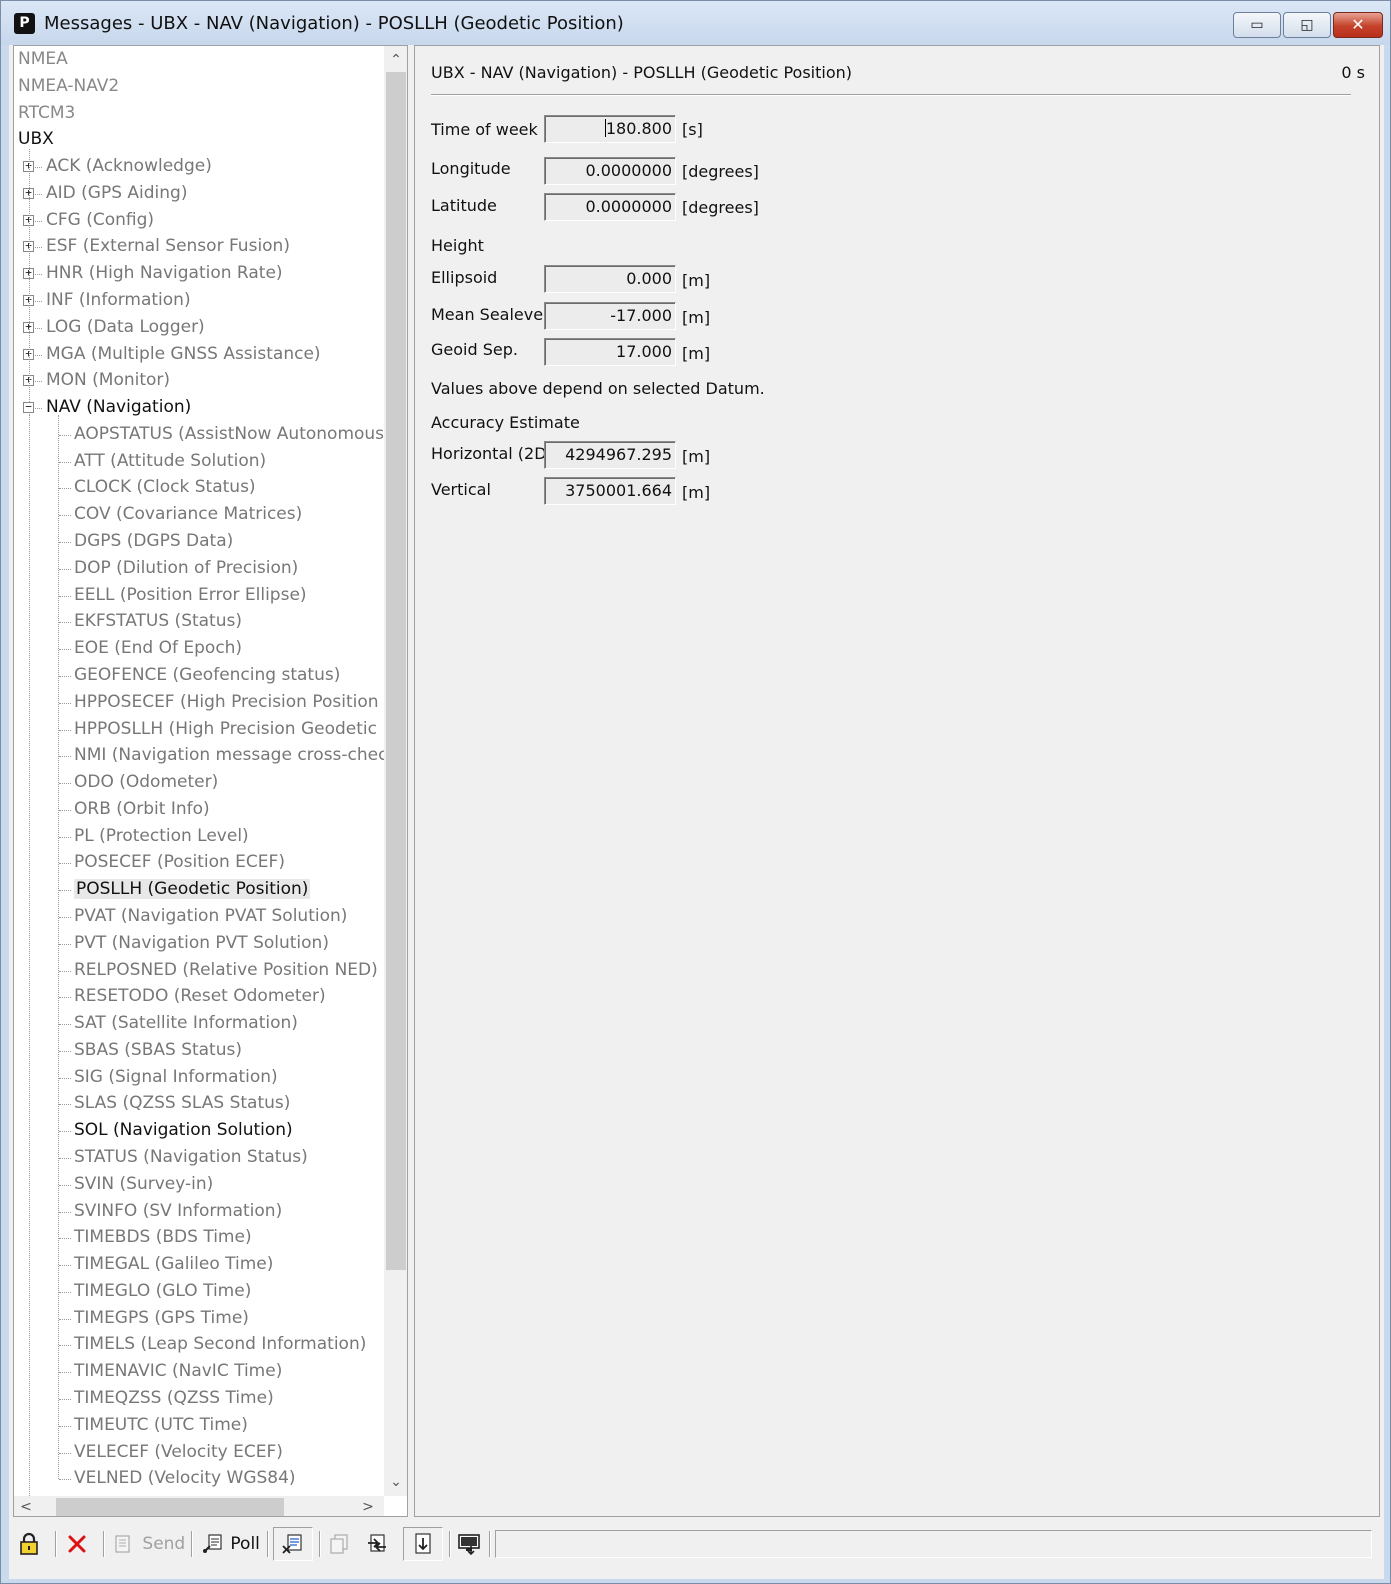 This screenshot has height=1584, width=1391. I want to click on collapse-minus-icon: −, so click(28, 407).